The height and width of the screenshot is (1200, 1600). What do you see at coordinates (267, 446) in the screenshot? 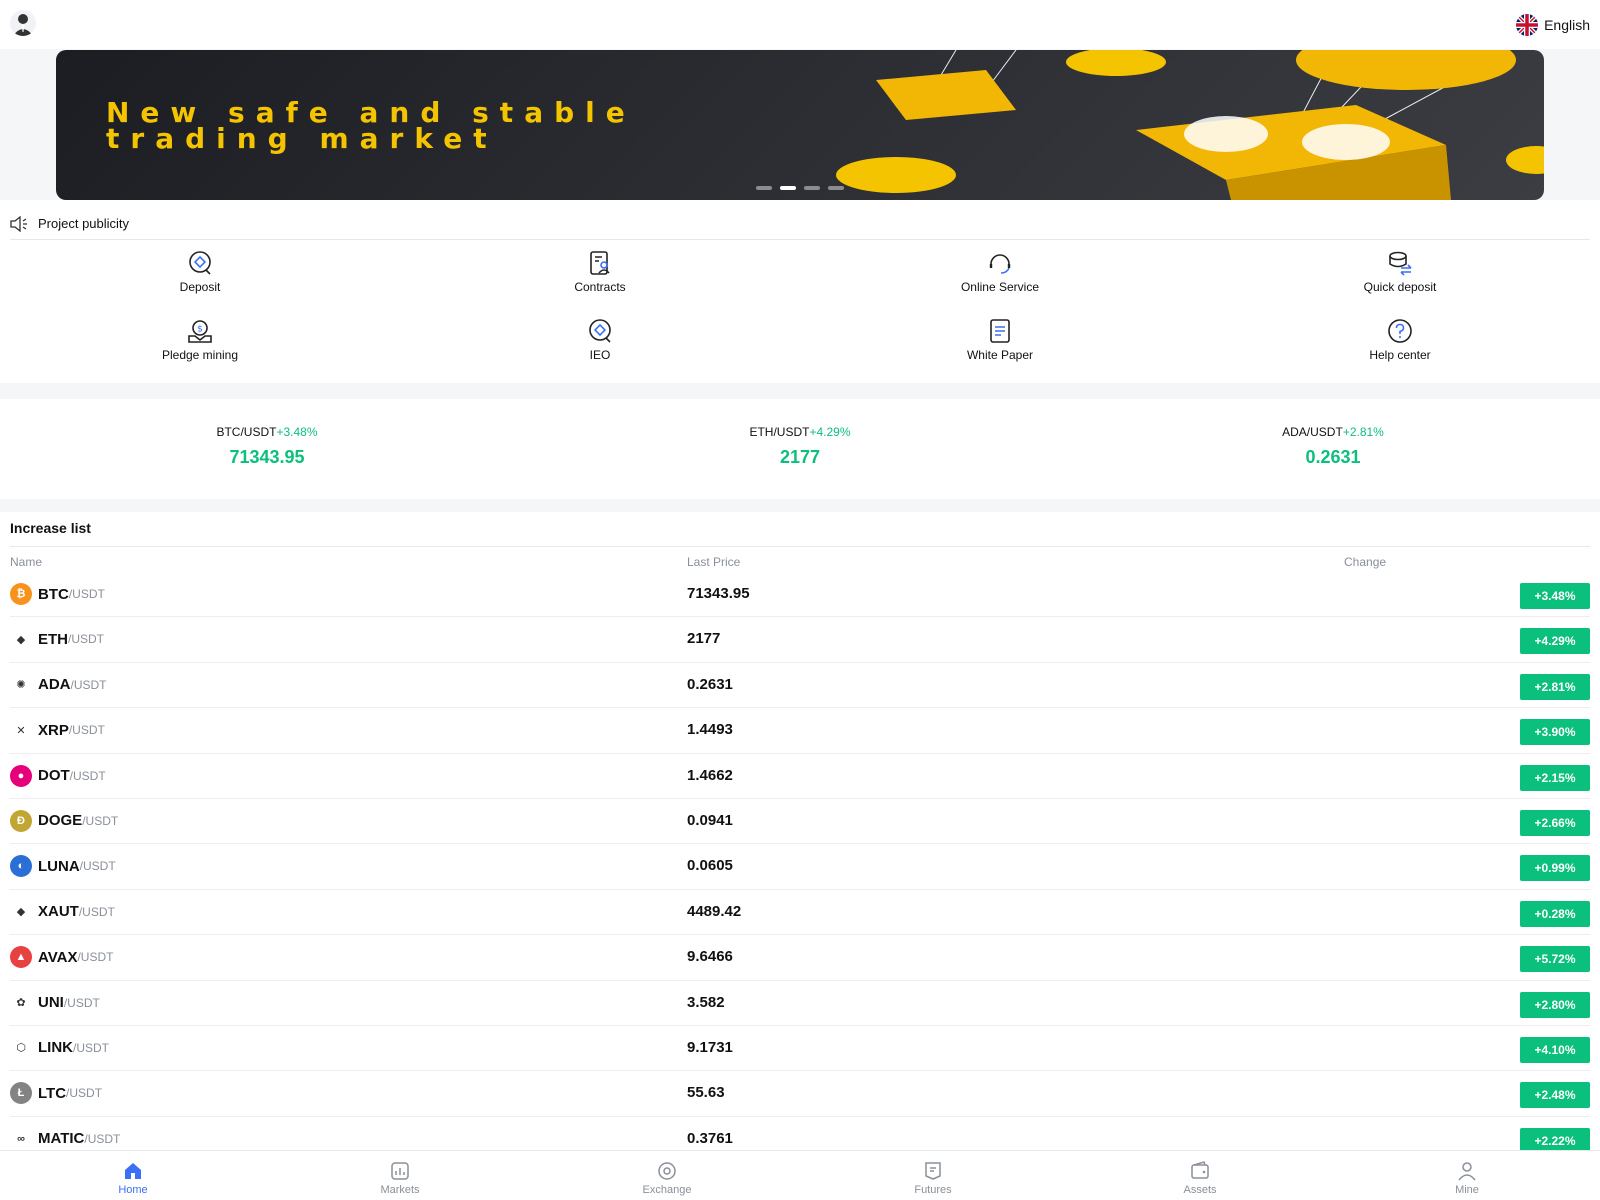
I see `ticker-btc: BTC/USDT+3.48% 71343.95` at bounding box center [267, 446].